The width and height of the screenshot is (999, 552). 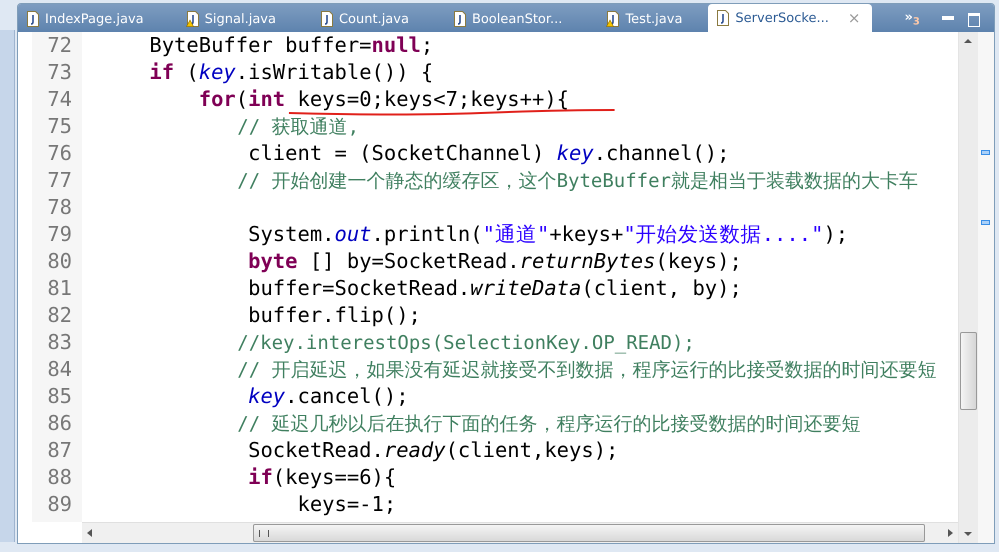 What do you see at coordinates (334, 315) in the screenshot?
I see `code-line: buffer.flip();` at bounding box center [334, 315].